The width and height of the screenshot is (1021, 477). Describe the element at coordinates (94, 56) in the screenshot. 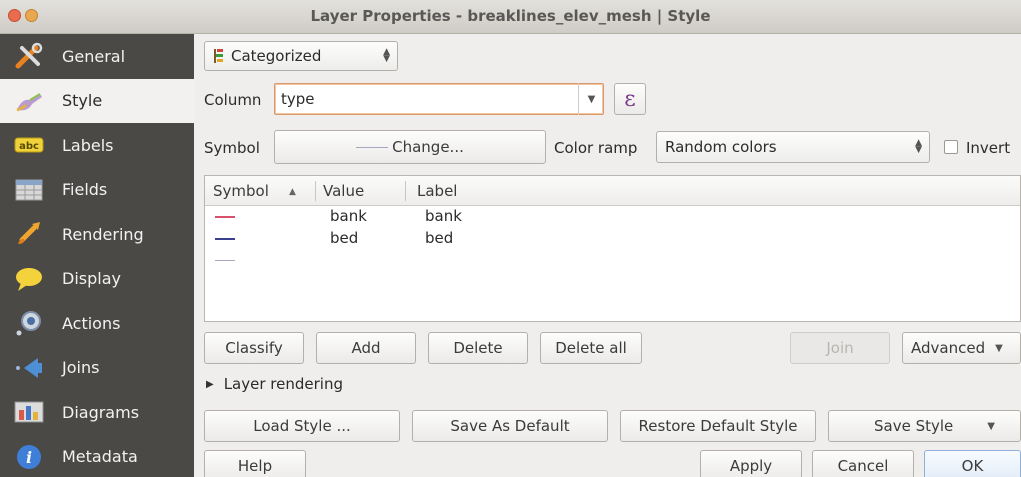

I see `sidebar-item-label: General` at that location.